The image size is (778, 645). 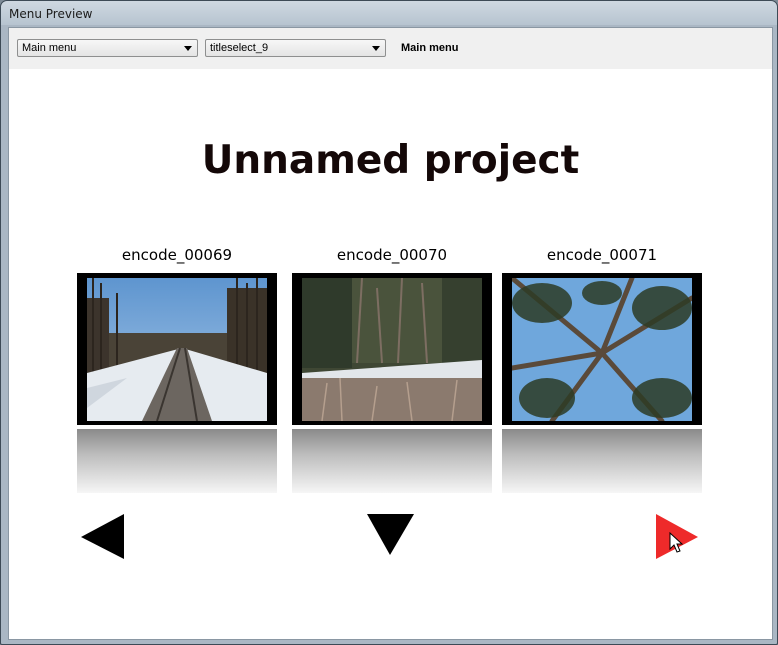 I want to click on title-select: titleselect_9, so click(x=295, y=48).